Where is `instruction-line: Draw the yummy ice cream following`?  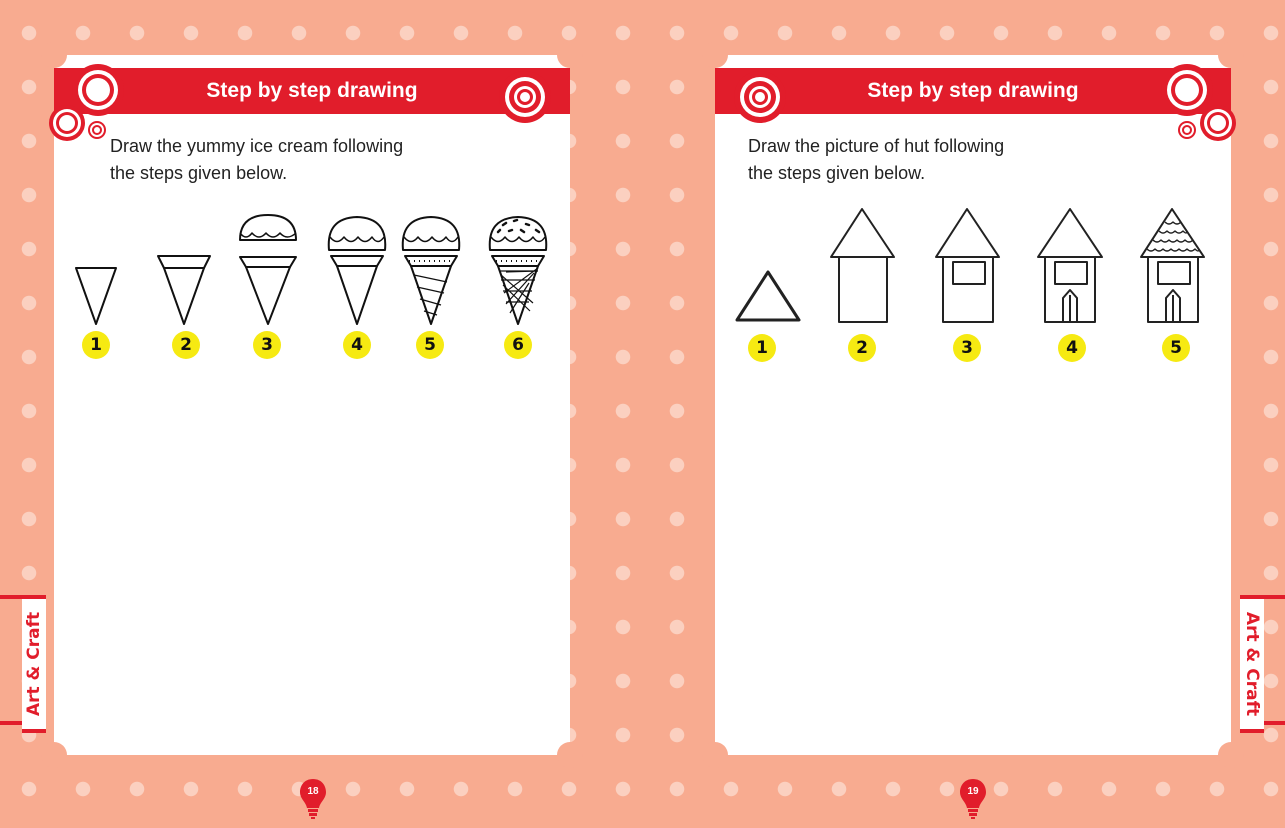
instruction-line: Draw the yummy ice cream following is located at coordinates (257, 146).